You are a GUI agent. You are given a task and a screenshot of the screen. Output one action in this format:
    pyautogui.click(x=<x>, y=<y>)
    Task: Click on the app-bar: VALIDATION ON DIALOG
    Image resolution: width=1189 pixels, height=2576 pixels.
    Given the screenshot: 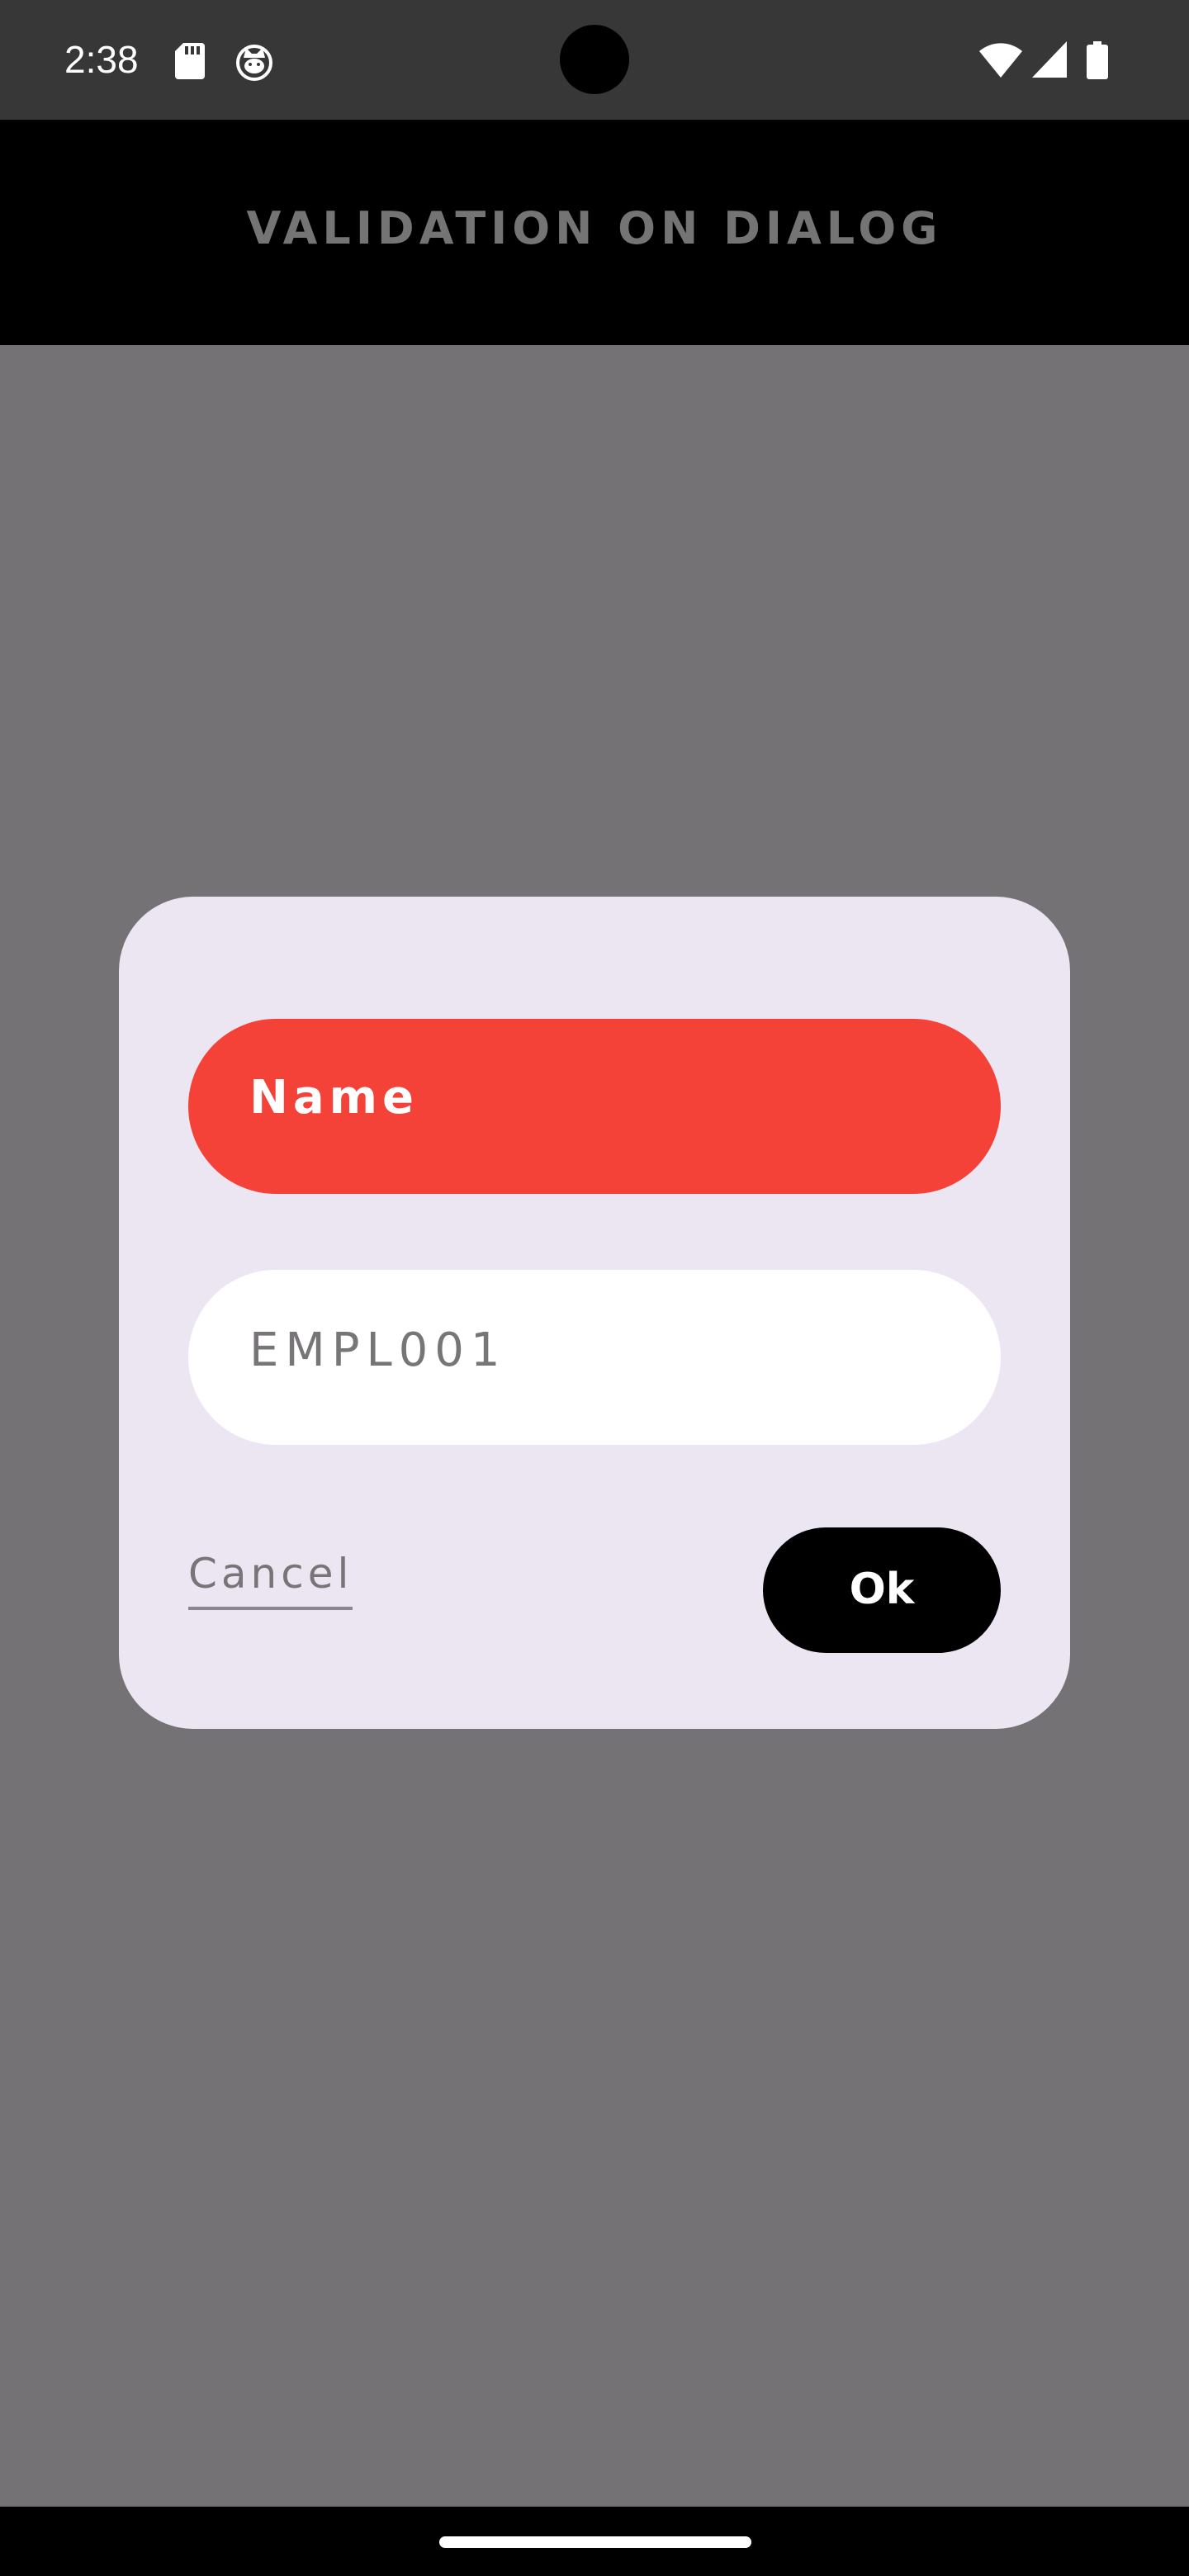 What is the action you would take?
    pyautogui.click(x=594, y=232)
    